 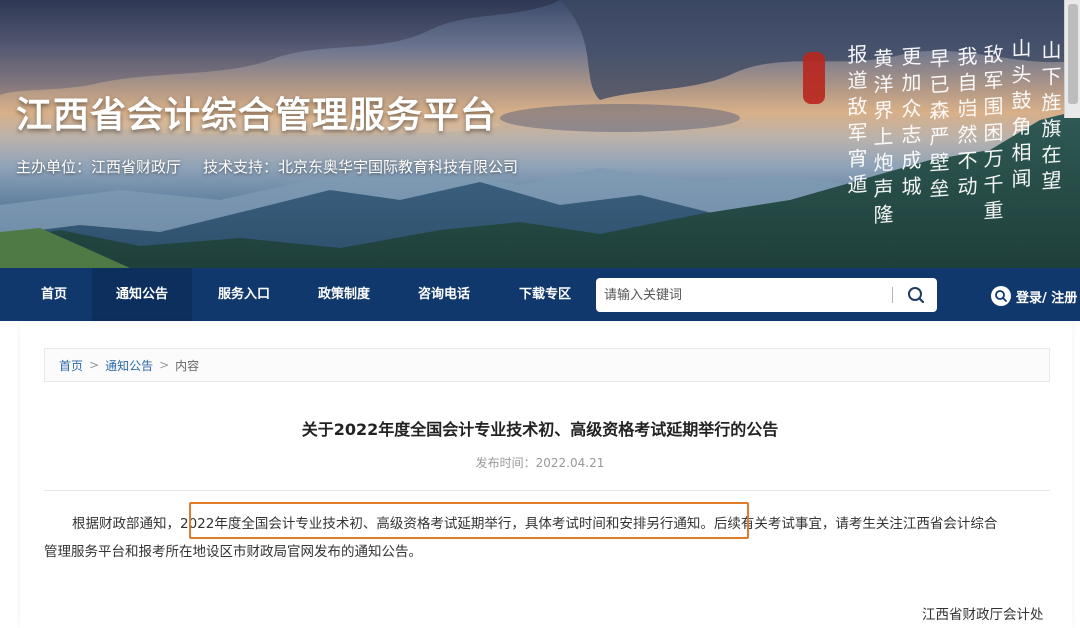 I want to click on search-button, so click(x=916, y=295).